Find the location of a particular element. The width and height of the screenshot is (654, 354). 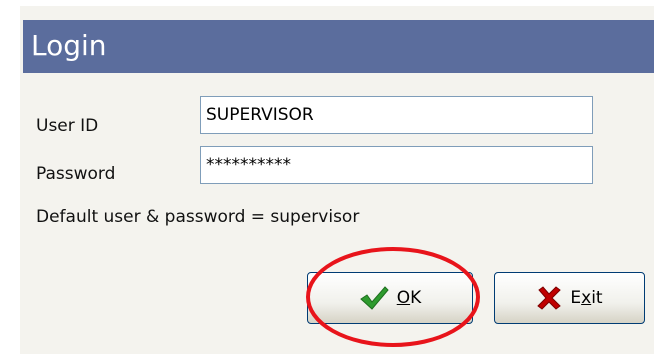

ok-label-rest: K is located at coordinates (416, 298).